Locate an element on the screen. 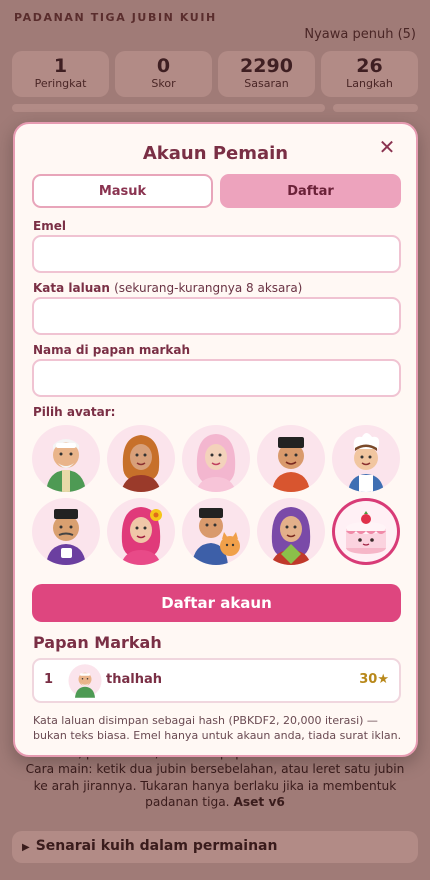  leaderboard-rank: 1 is located at coordinates (49, 679).